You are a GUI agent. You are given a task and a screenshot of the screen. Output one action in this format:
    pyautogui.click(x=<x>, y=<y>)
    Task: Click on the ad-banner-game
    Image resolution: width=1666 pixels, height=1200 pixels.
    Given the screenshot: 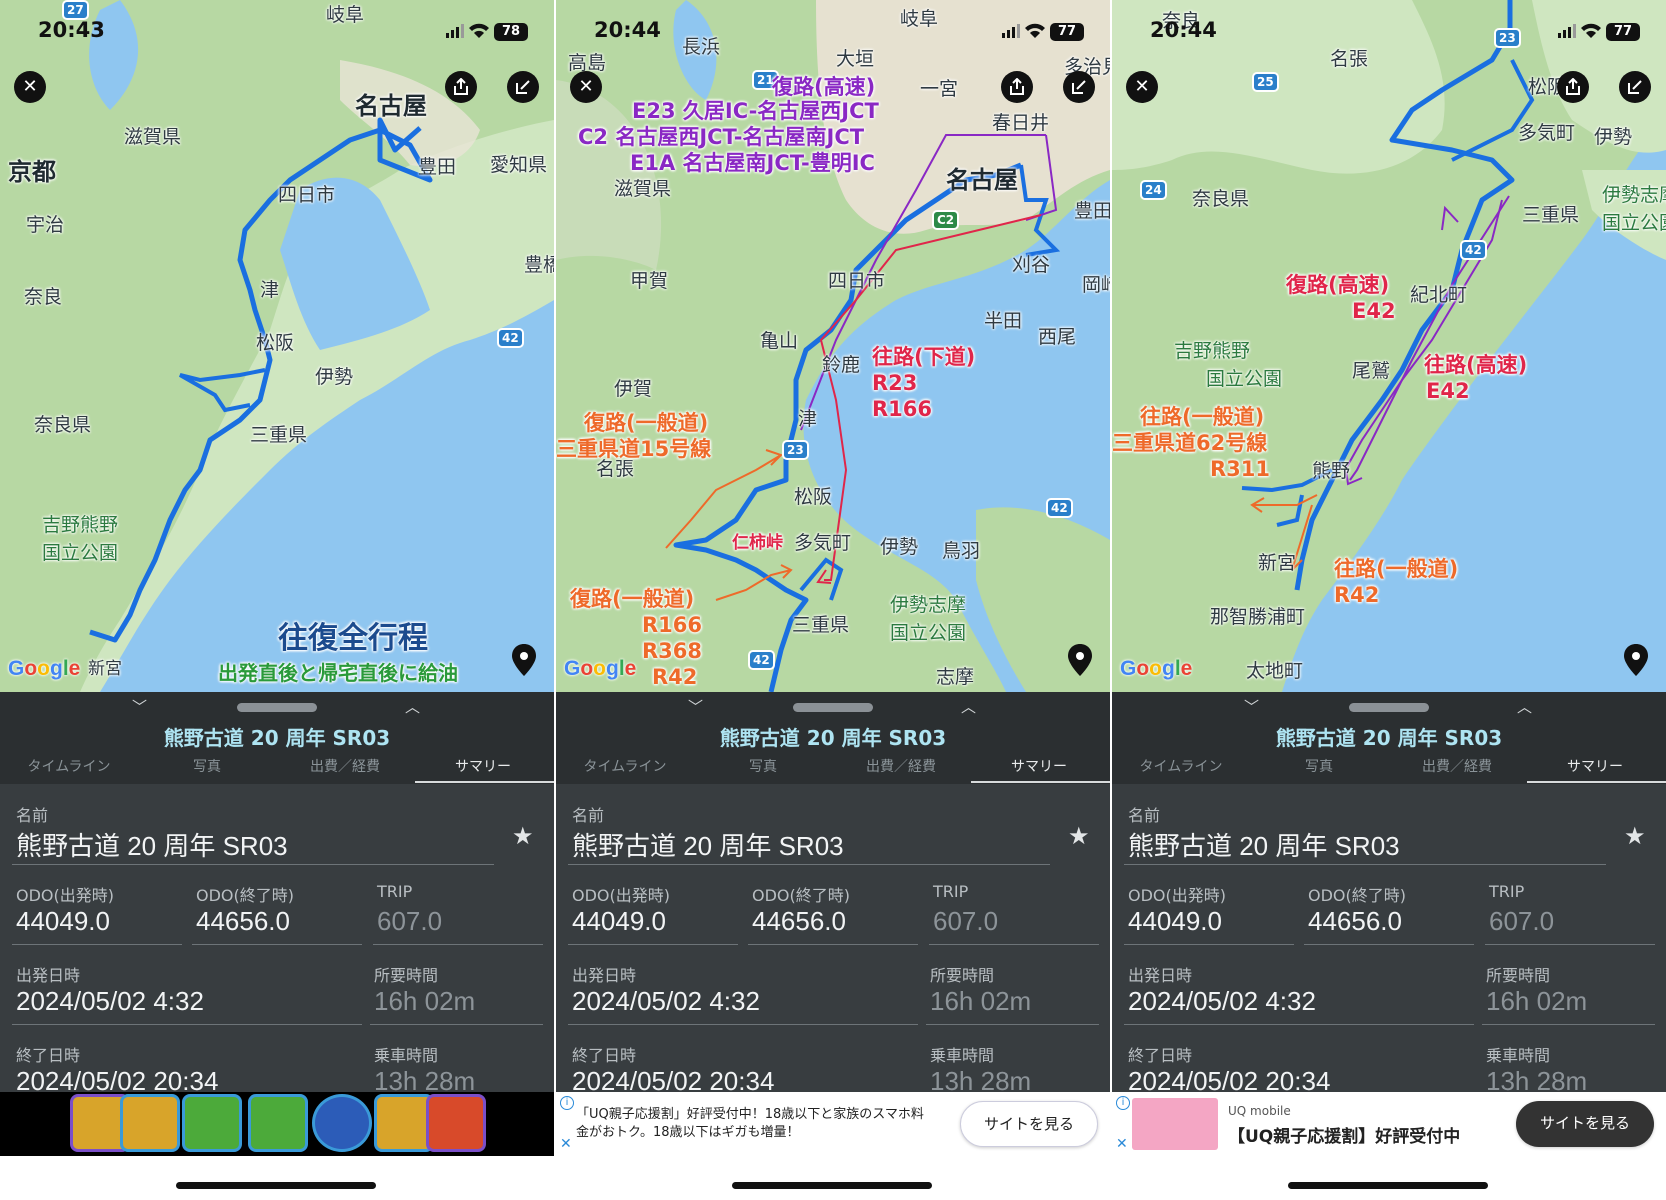 What is the action you would take?
    pyautogui.click(x=277, y=1124)
    